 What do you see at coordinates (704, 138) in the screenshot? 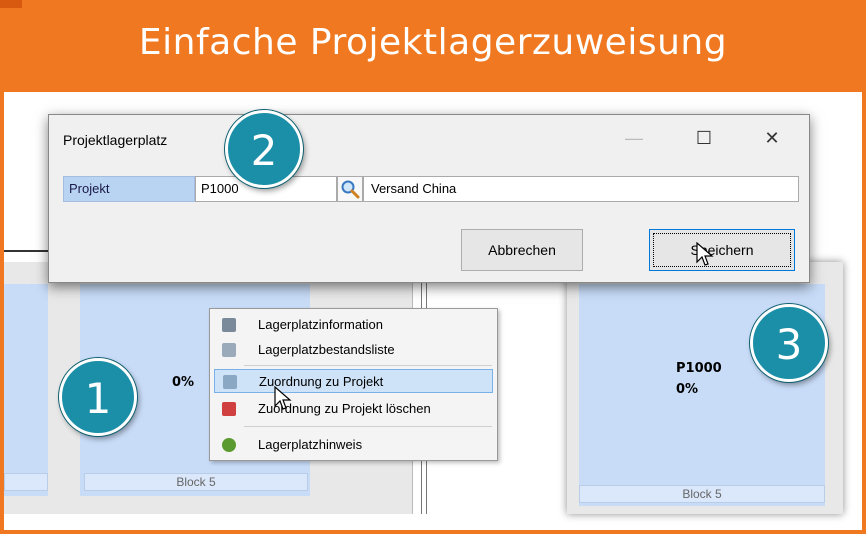
I see `maximize-button: ☐` at bounding box center [704, 138].